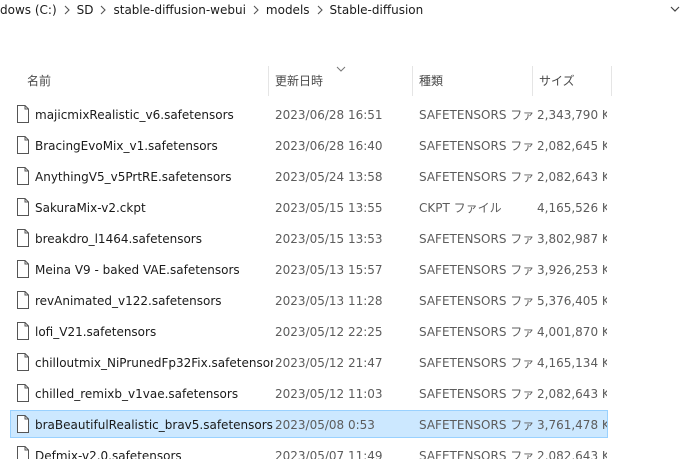 The height and width of the screenshot is (459, 693). Describe the element at coordinates (137, 270) in the screenshot. I see `file-name: Meina V9 - baked VAE.safetensors` at that location.